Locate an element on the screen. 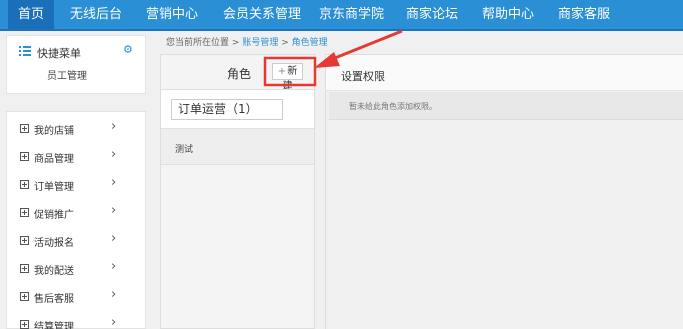 Image resolution: width=683 pixels, height=329 pixels. sidebar-item-my-store: 我的店铺 › is located at coordinates (77, 130).